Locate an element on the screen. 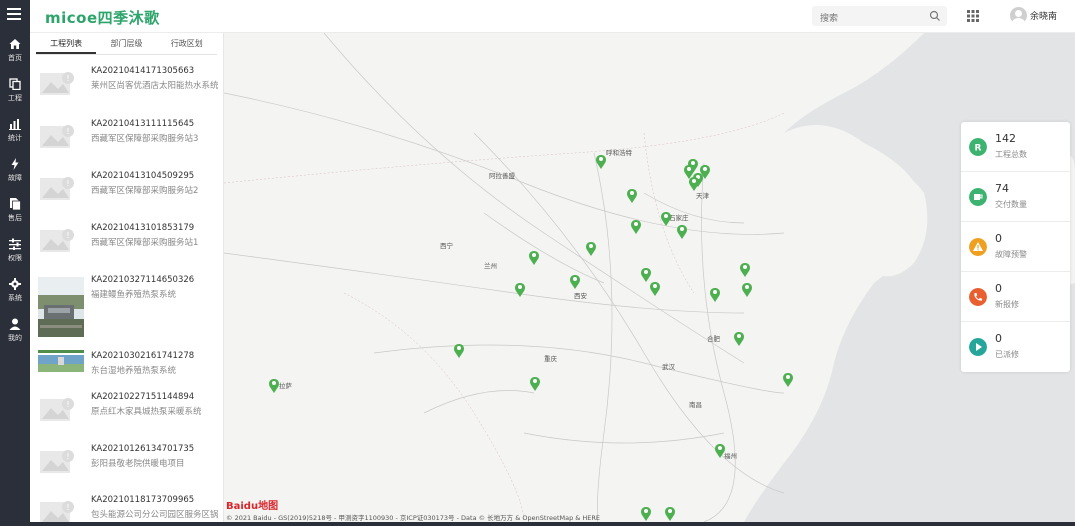 The width and height of the screenshot is (1075, 526). sidebar-item-home: 首页 is located at coordinates (15, 56).